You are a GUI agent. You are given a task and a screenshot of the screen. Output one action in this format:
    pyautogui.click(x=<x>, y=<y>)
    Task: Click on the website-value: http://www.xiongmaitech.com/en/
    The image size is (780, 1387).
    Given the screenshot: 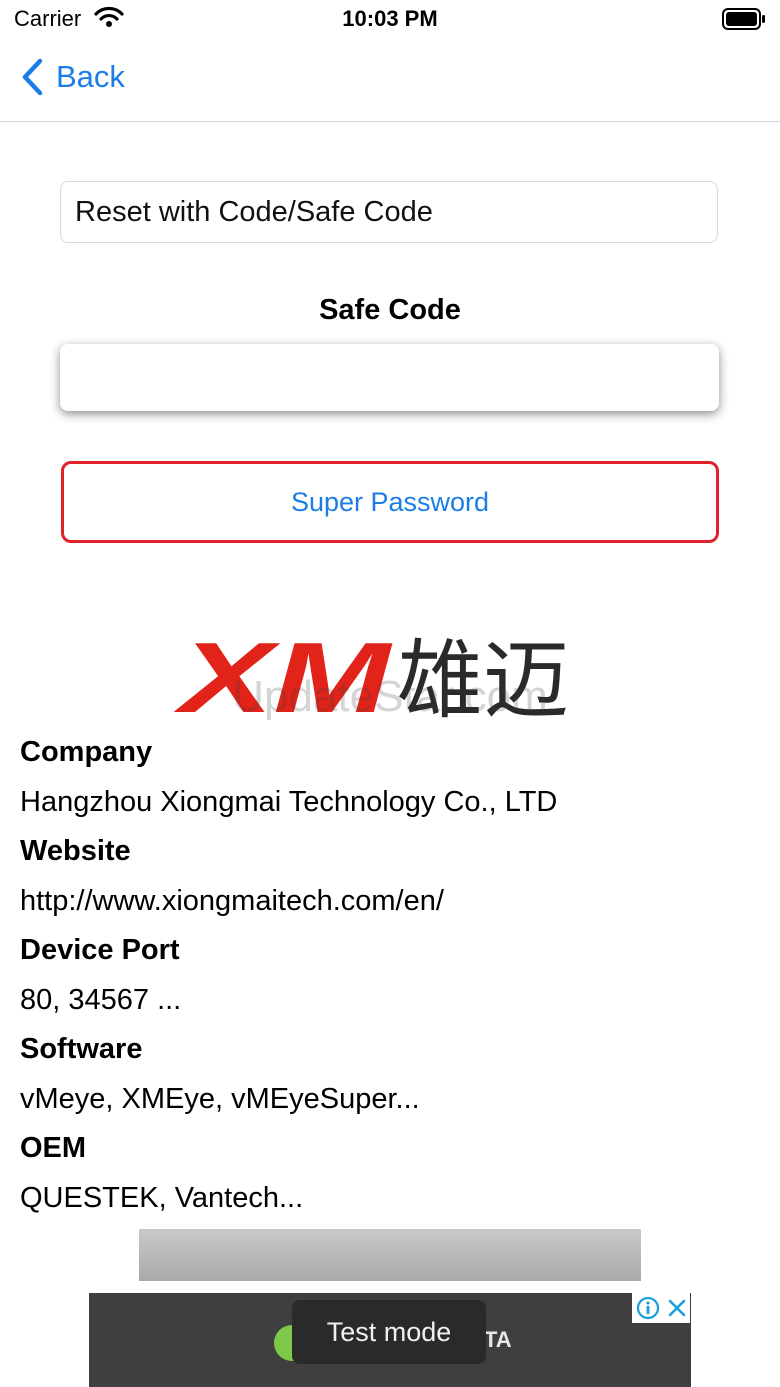 What is the action you would take?
    pyautogui.click(x=232, y=901)
    